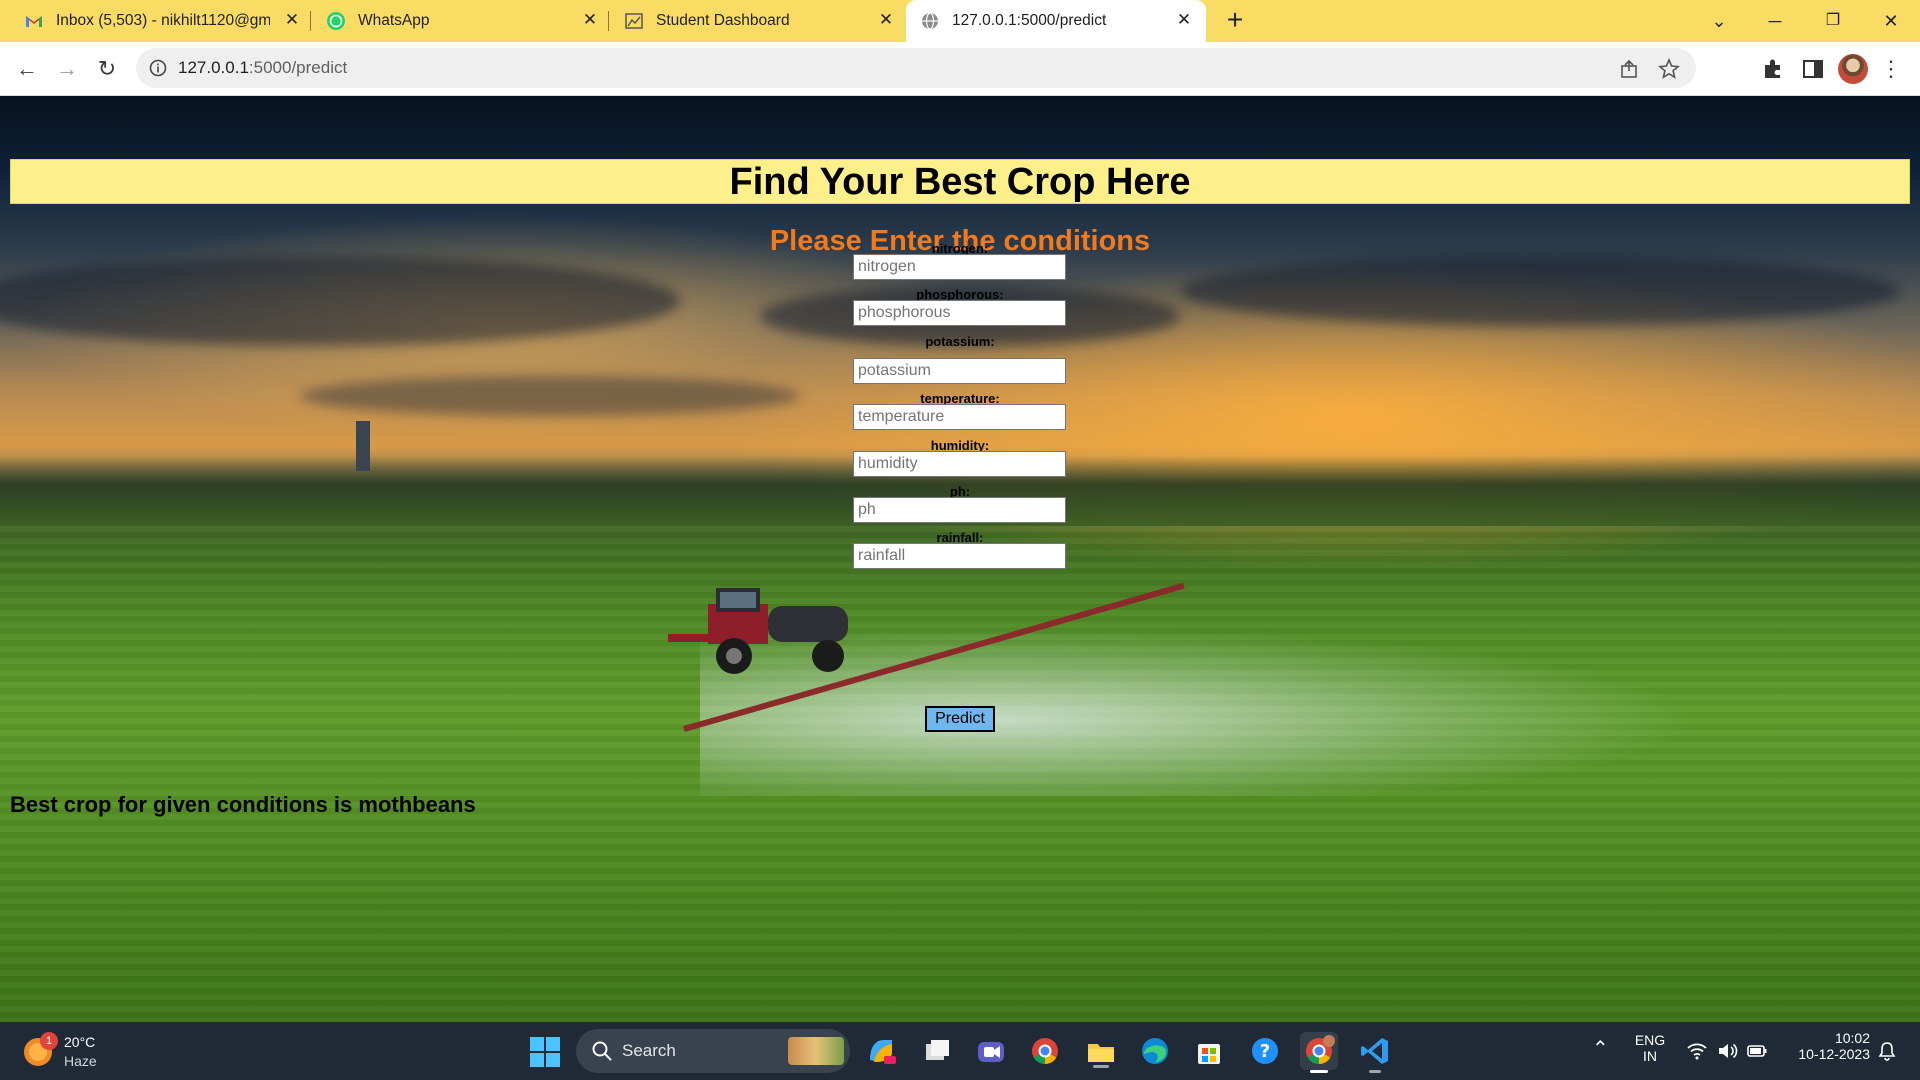  What do you see at coordinates (1834, 1054) in the screenshot?
I see `clock-date: 10-12-2023` at bounding box center [1834, 1054].